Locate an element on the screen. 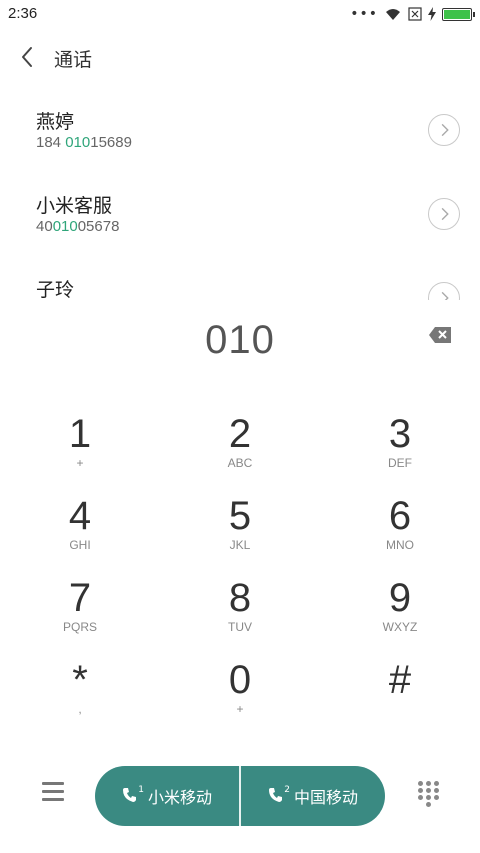 The height and width of the screenshot is (853, 480). key-2: 2 ABC is located at coordinates (240, 451).